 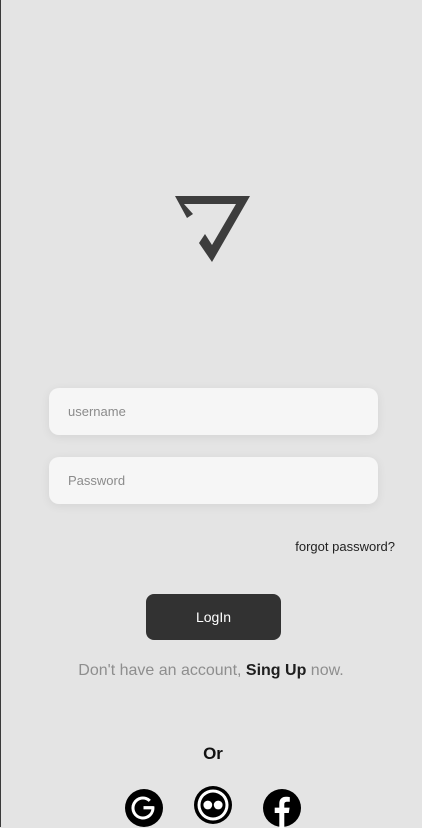 What do you see at coordinates (345, 546) in the screenshot?
I see `forgot-password-link: forgot password?` at bounding box center [345, 546].